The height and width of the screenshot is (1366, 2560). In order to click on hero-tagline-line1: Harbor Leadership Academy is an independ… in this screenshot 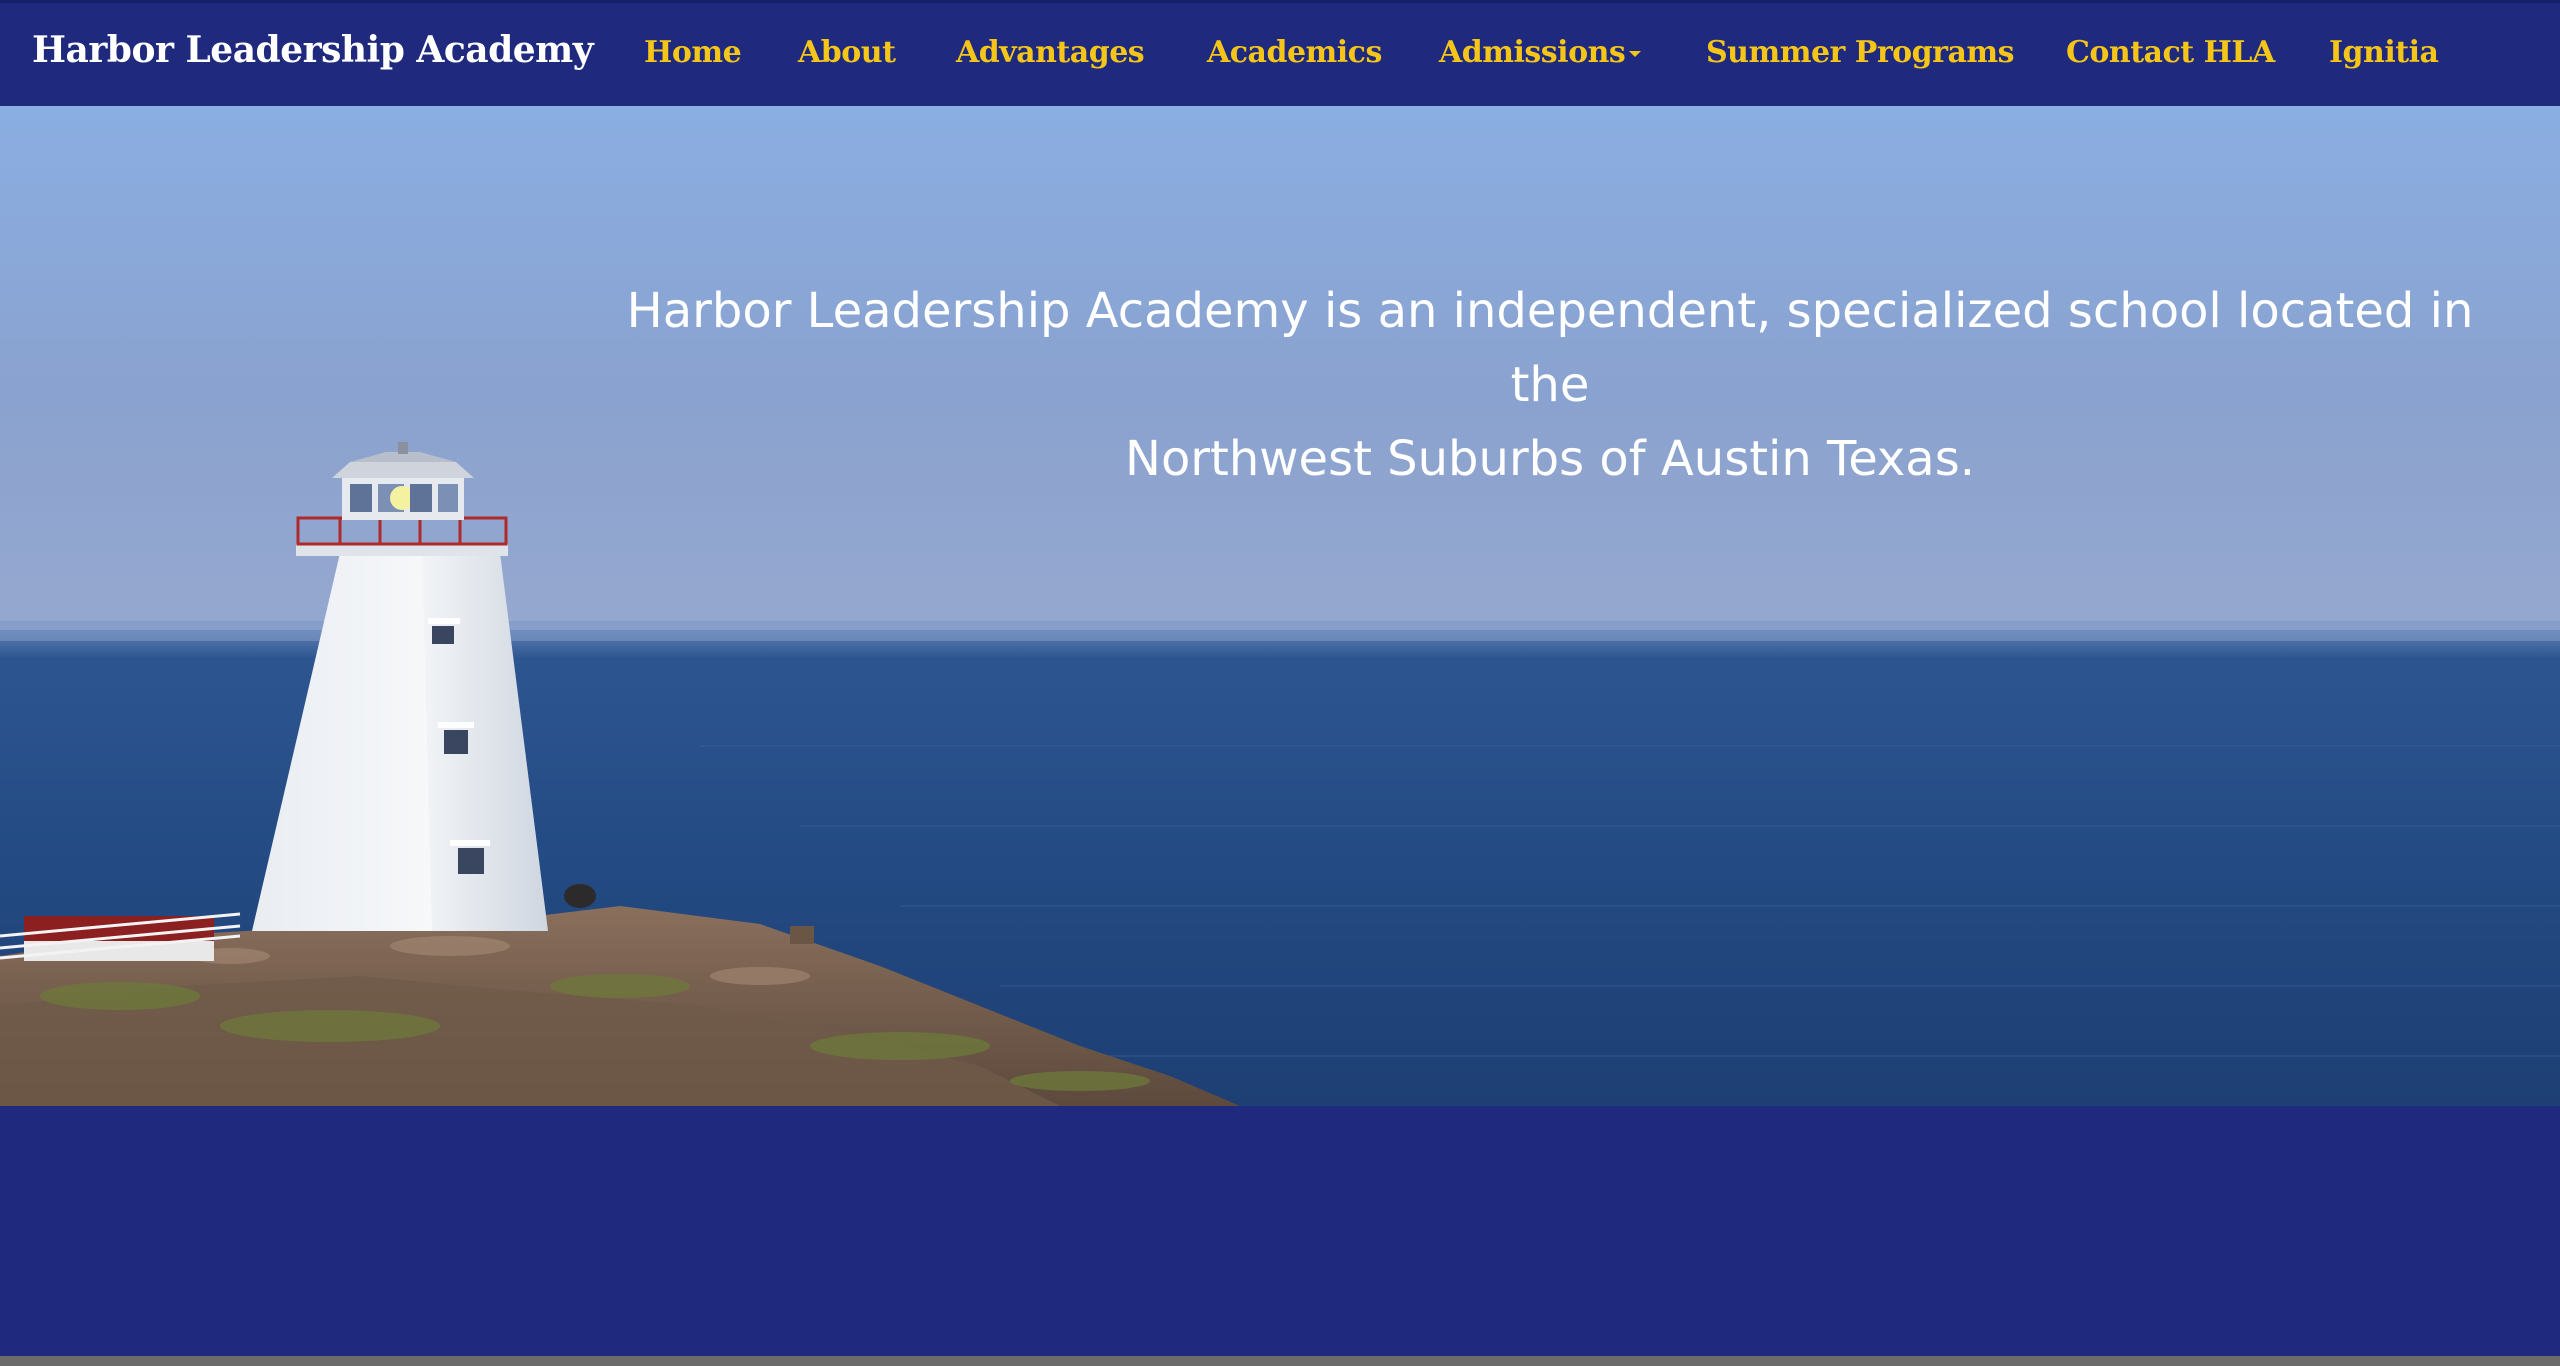, I will do `click(1550, 348)`.